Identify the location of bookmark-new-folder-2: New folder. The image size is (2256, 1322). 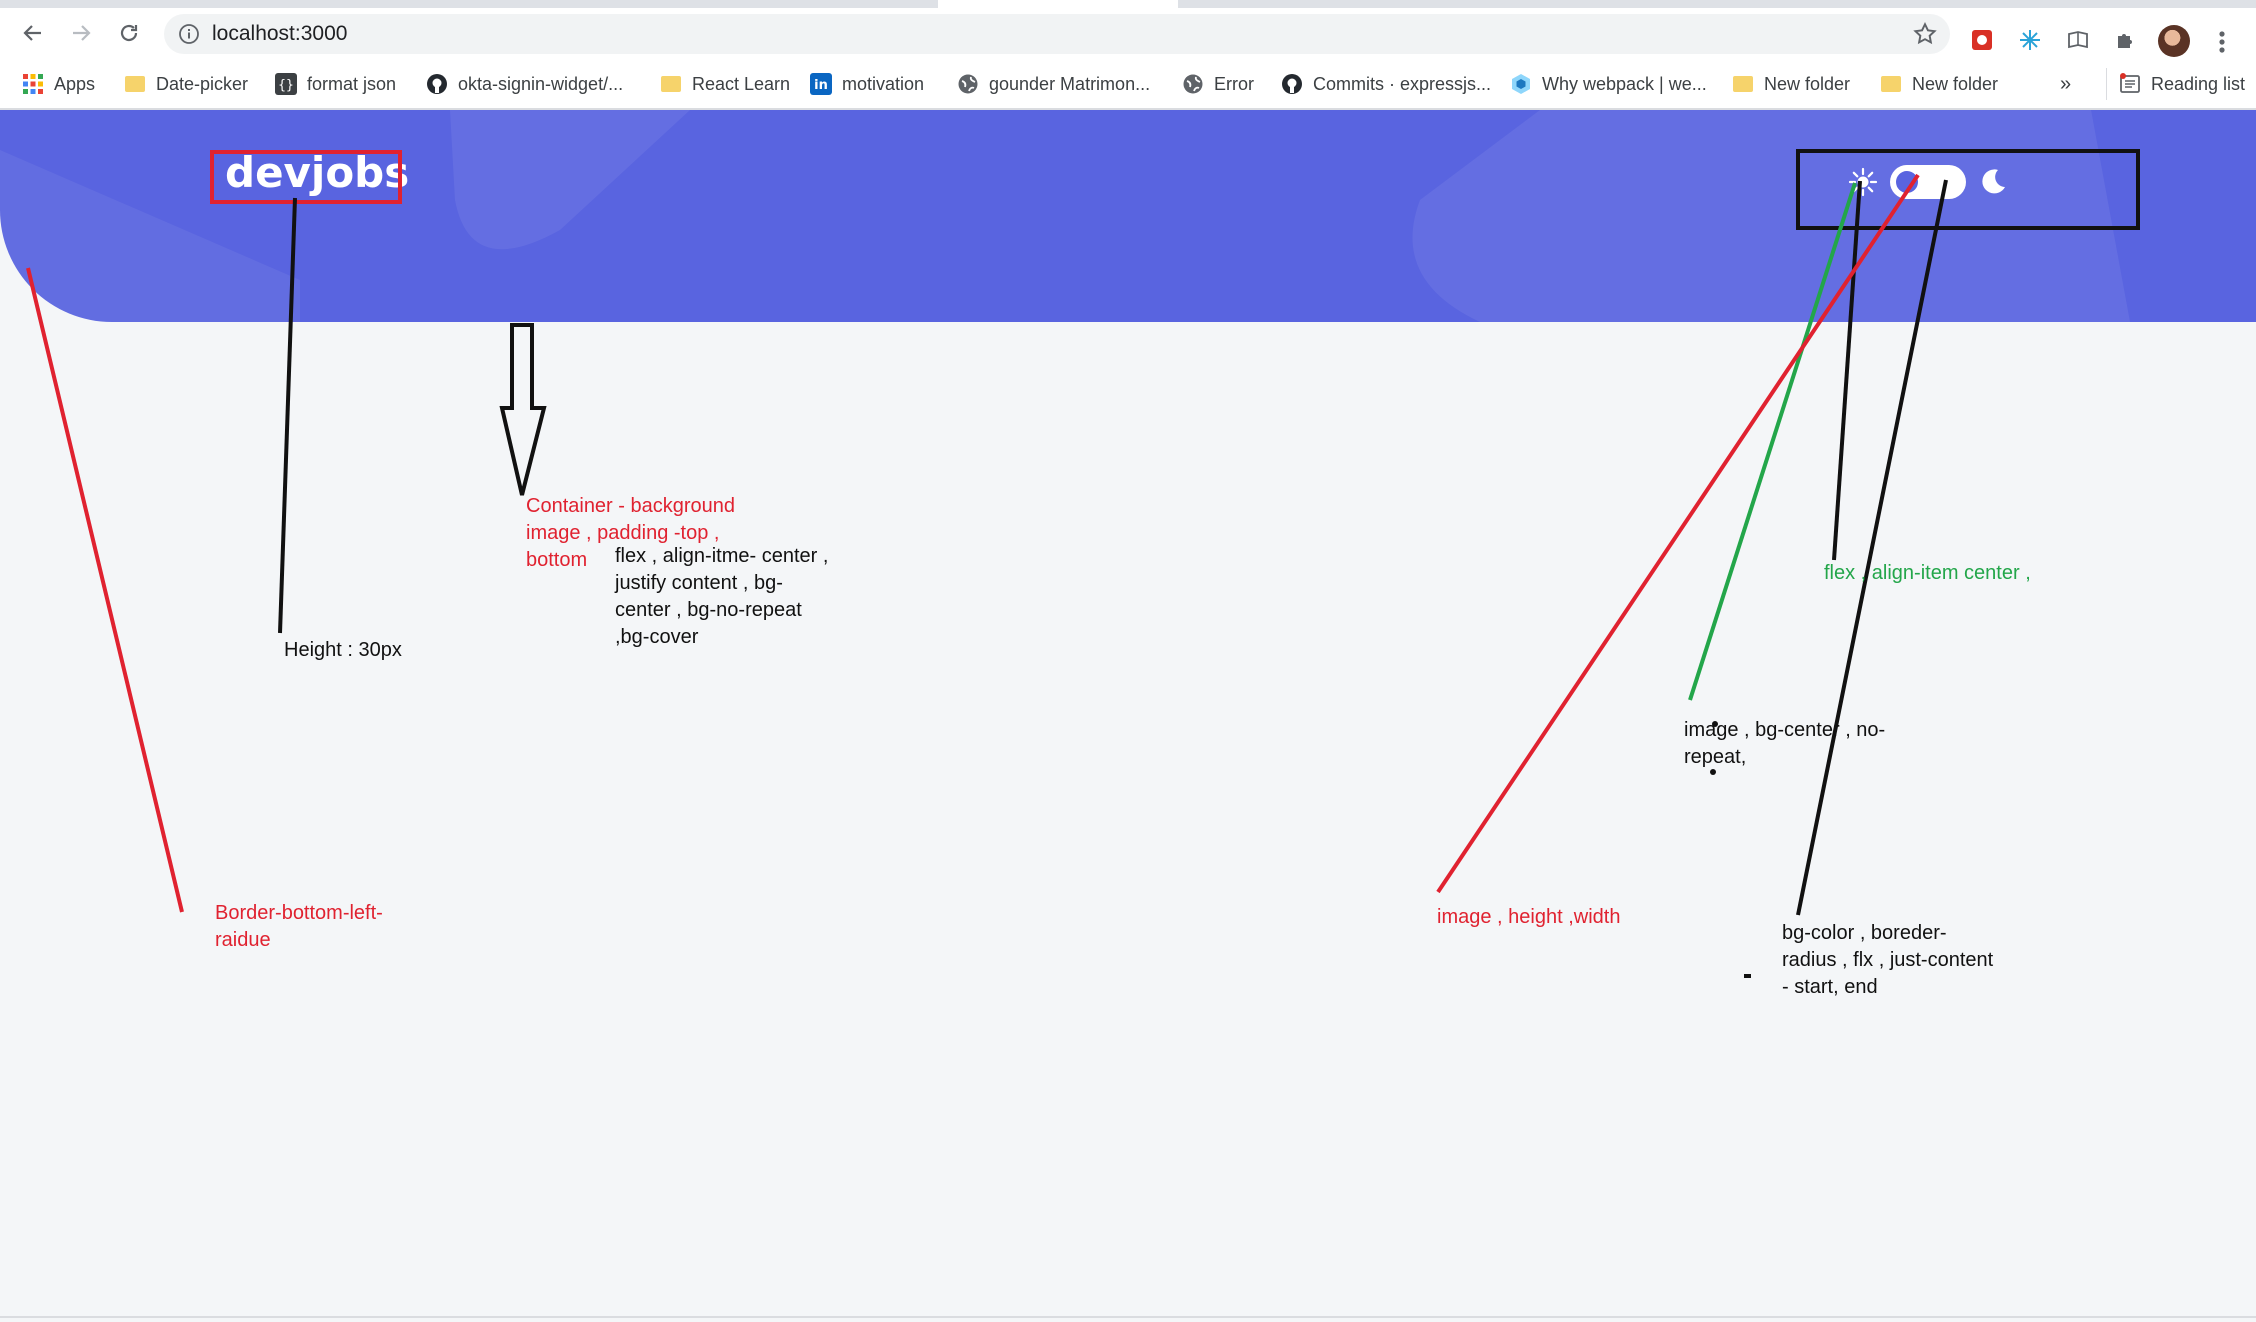
(1939, 84).